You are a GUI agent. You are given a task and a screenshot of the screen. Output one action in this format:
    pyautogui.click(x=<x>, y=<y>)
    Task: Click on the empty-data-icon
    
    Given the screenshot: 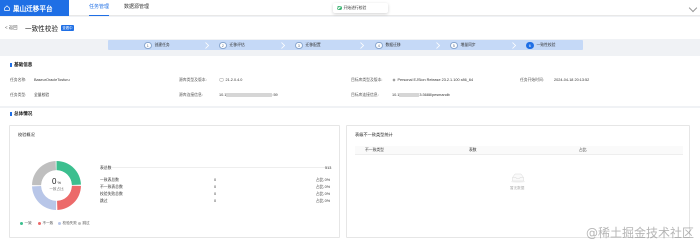 What is the action you would take?
    pyautogui.click(x=518, y=178)
    